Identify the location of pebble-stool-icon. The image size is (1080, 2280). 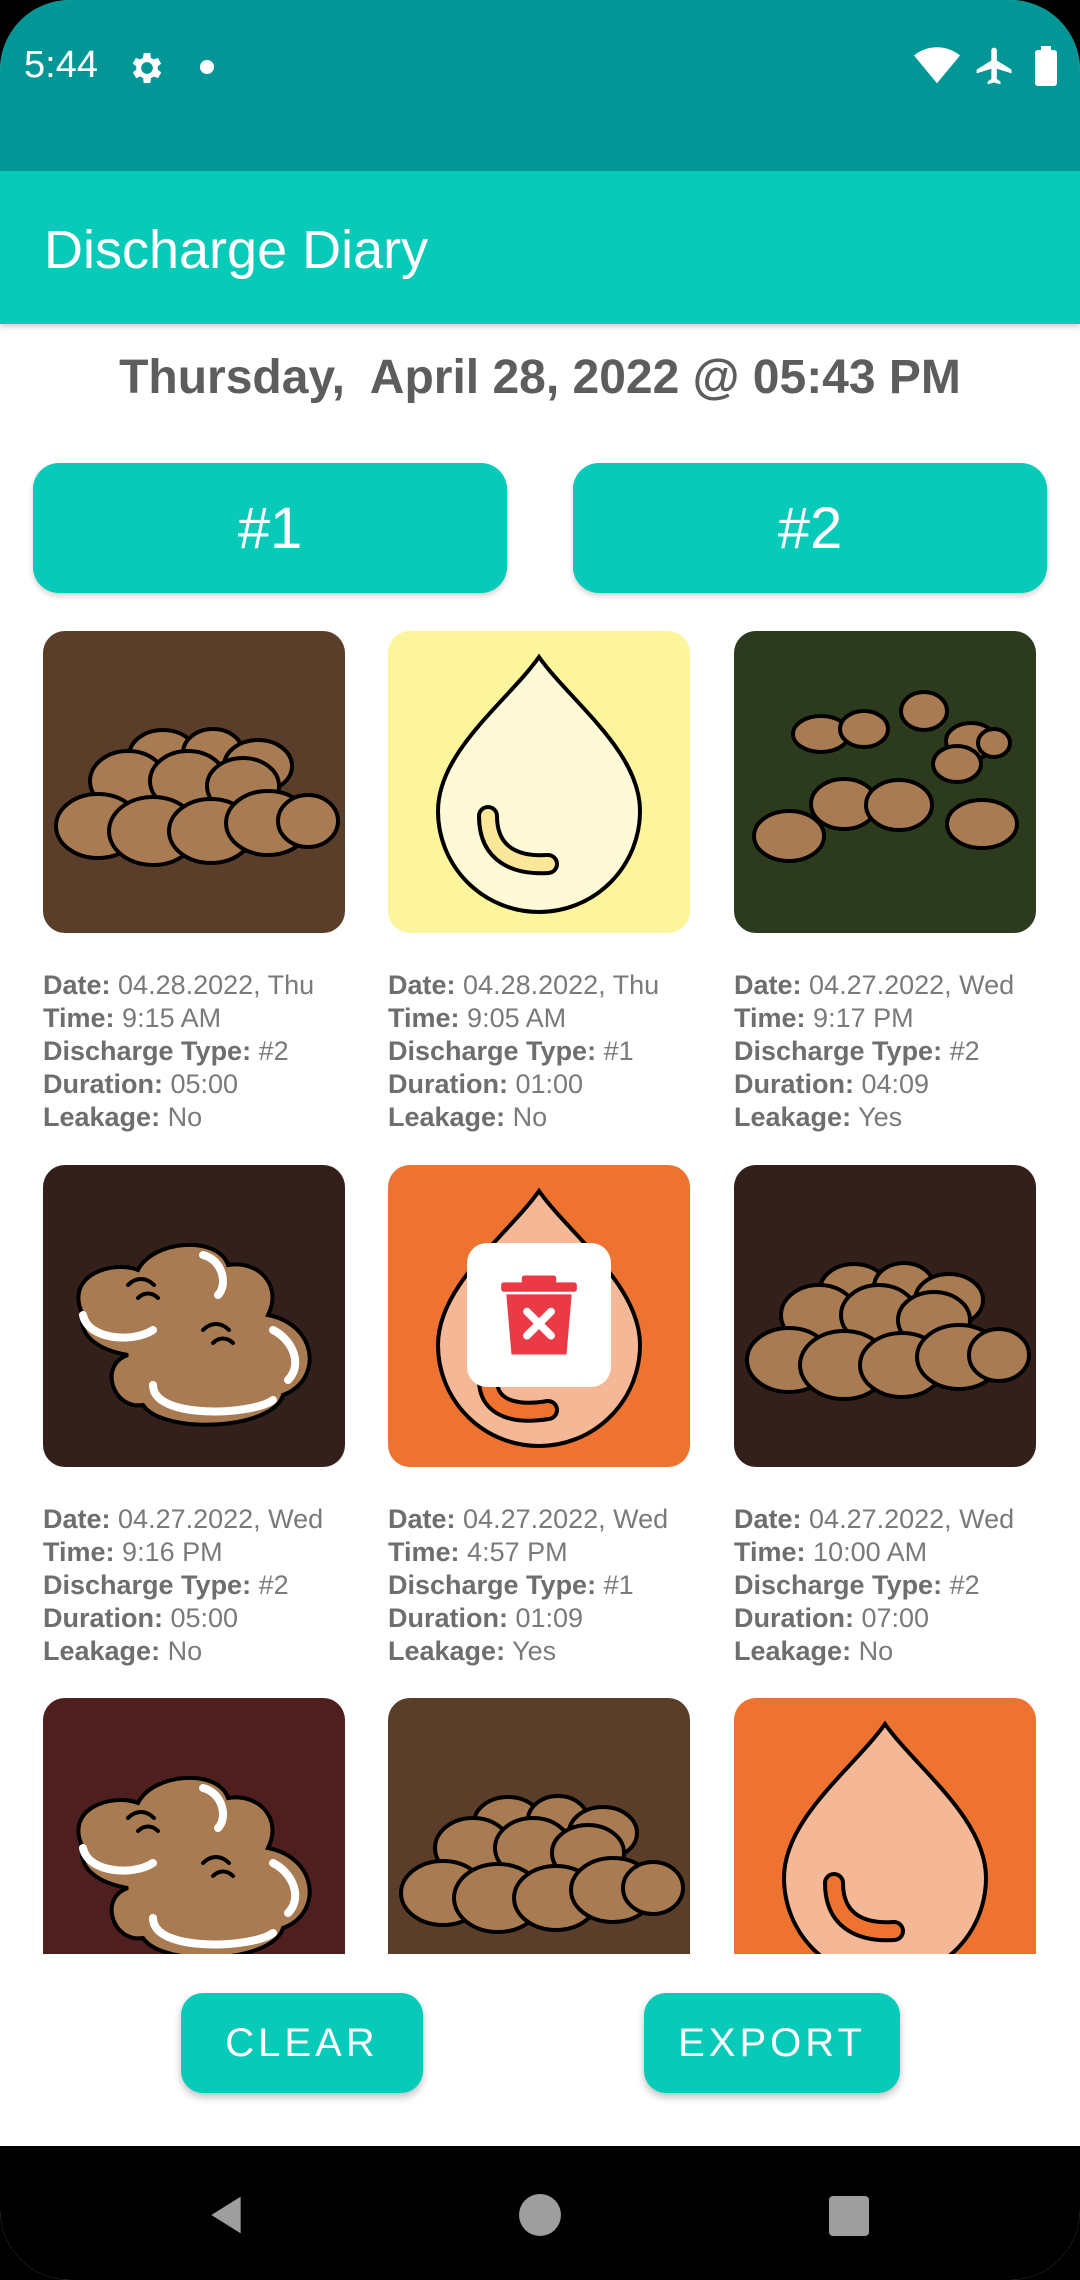
(885, 782).